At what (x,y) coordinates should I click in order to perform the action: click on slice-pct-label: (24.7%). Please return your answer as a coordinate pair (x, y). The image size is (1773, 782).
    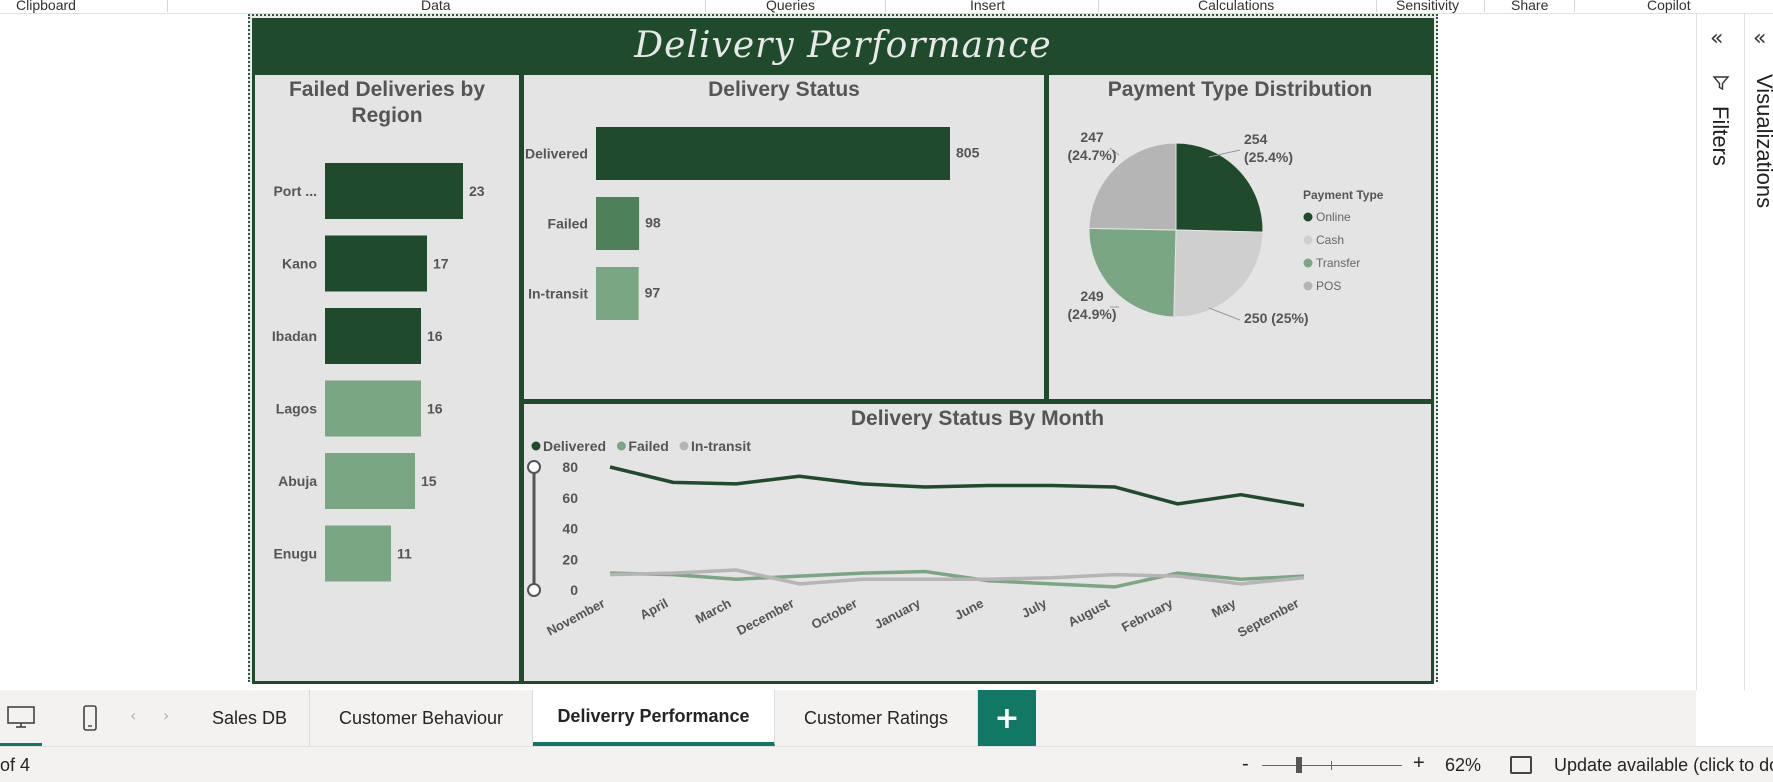
    Looking at the image, I should click on (1091, 155).